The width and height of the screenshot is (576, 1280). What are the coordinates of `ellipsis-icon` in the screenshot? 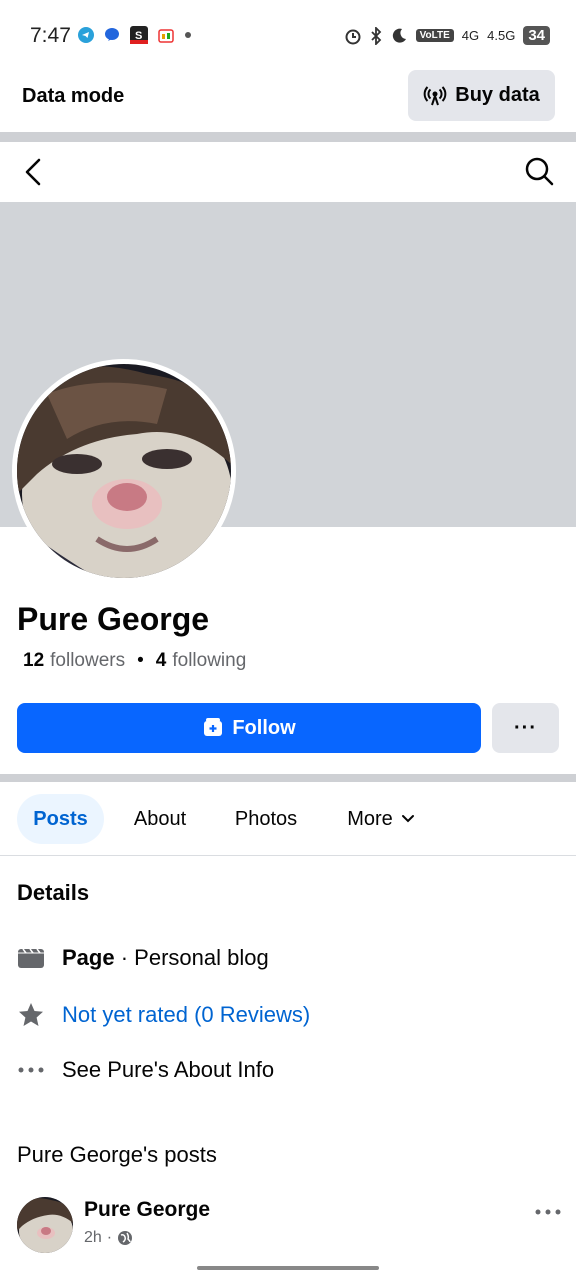 It's located at (31, 1070).